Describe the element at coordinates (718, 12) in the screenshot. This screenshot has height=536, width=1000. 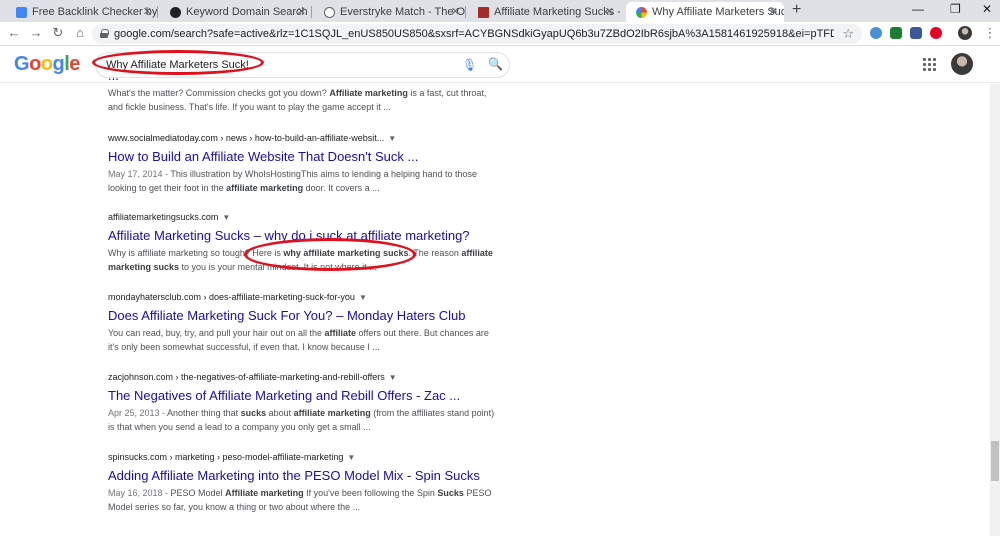
I see `tab-title: Why Affiliate Marketers Suck! - G` at that location.